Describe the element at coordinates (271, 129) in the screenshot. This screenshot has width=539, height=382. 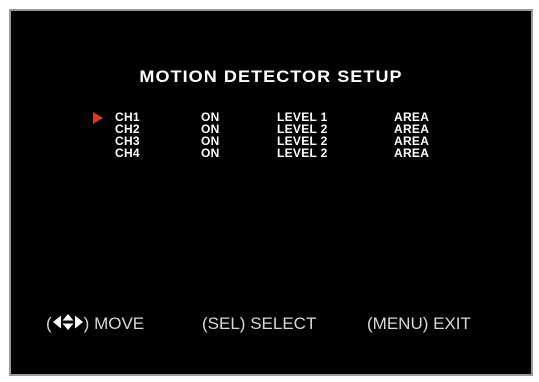
I see `channel-row-ch2: CH2 ON LEVEL 2 AREA` at that location.